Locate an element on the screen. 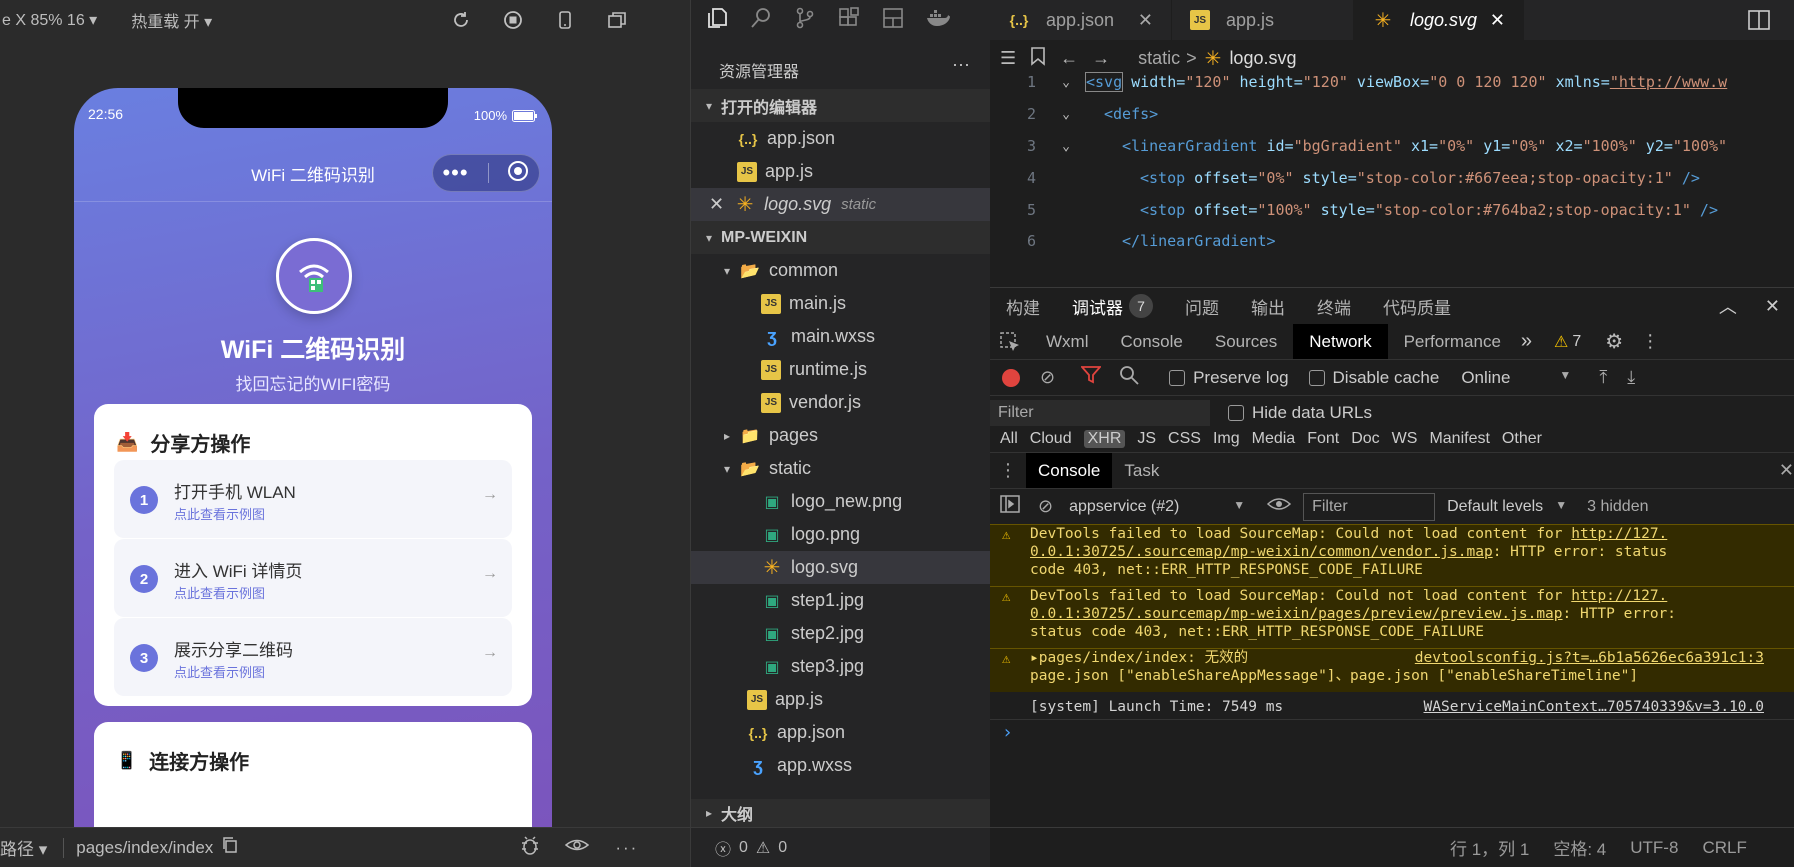  tree-item-file: JS vendor.js is located at coordinates (841, 402).